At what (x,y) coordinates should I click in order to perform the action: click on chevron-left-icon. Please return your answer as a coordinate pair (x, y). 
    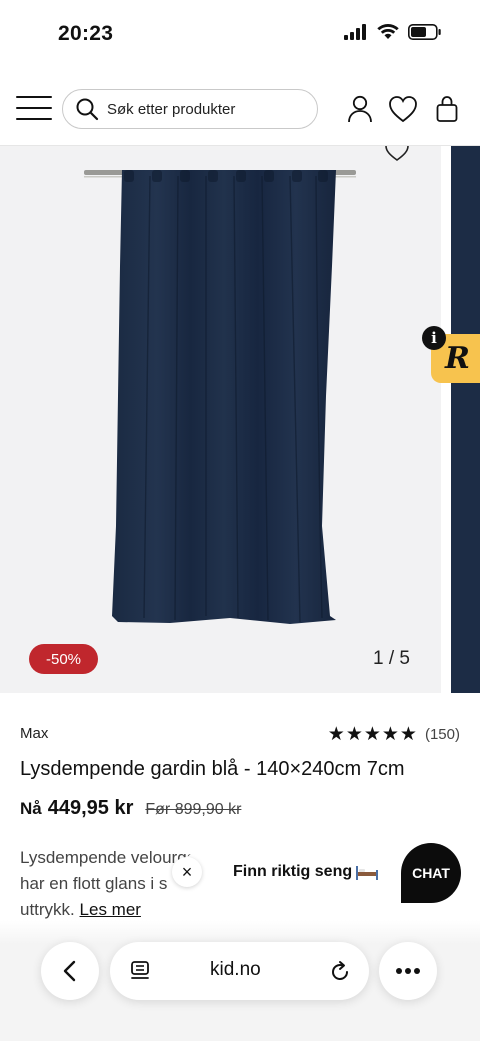
    Looking at the image, I should click on (69, 971).